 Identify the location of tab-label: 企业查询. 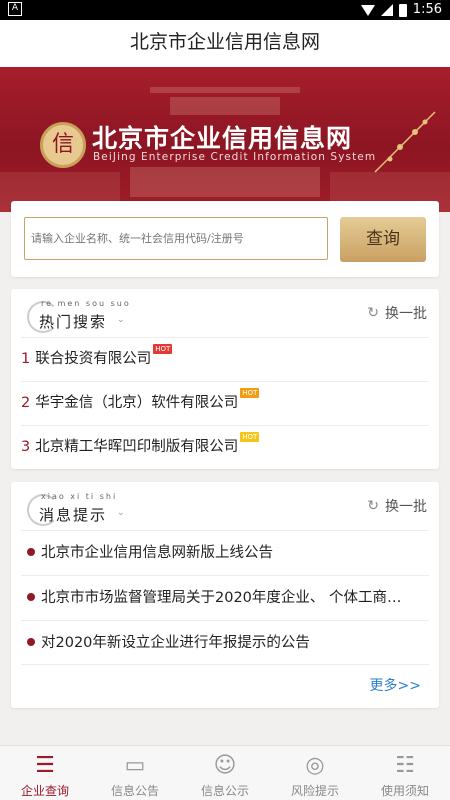
(44, 791).